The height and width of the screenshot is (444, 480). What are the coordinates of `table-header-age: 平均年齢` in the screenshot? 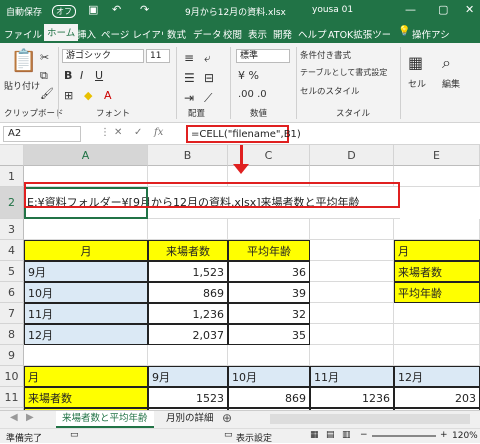 It's located at (269, 250).